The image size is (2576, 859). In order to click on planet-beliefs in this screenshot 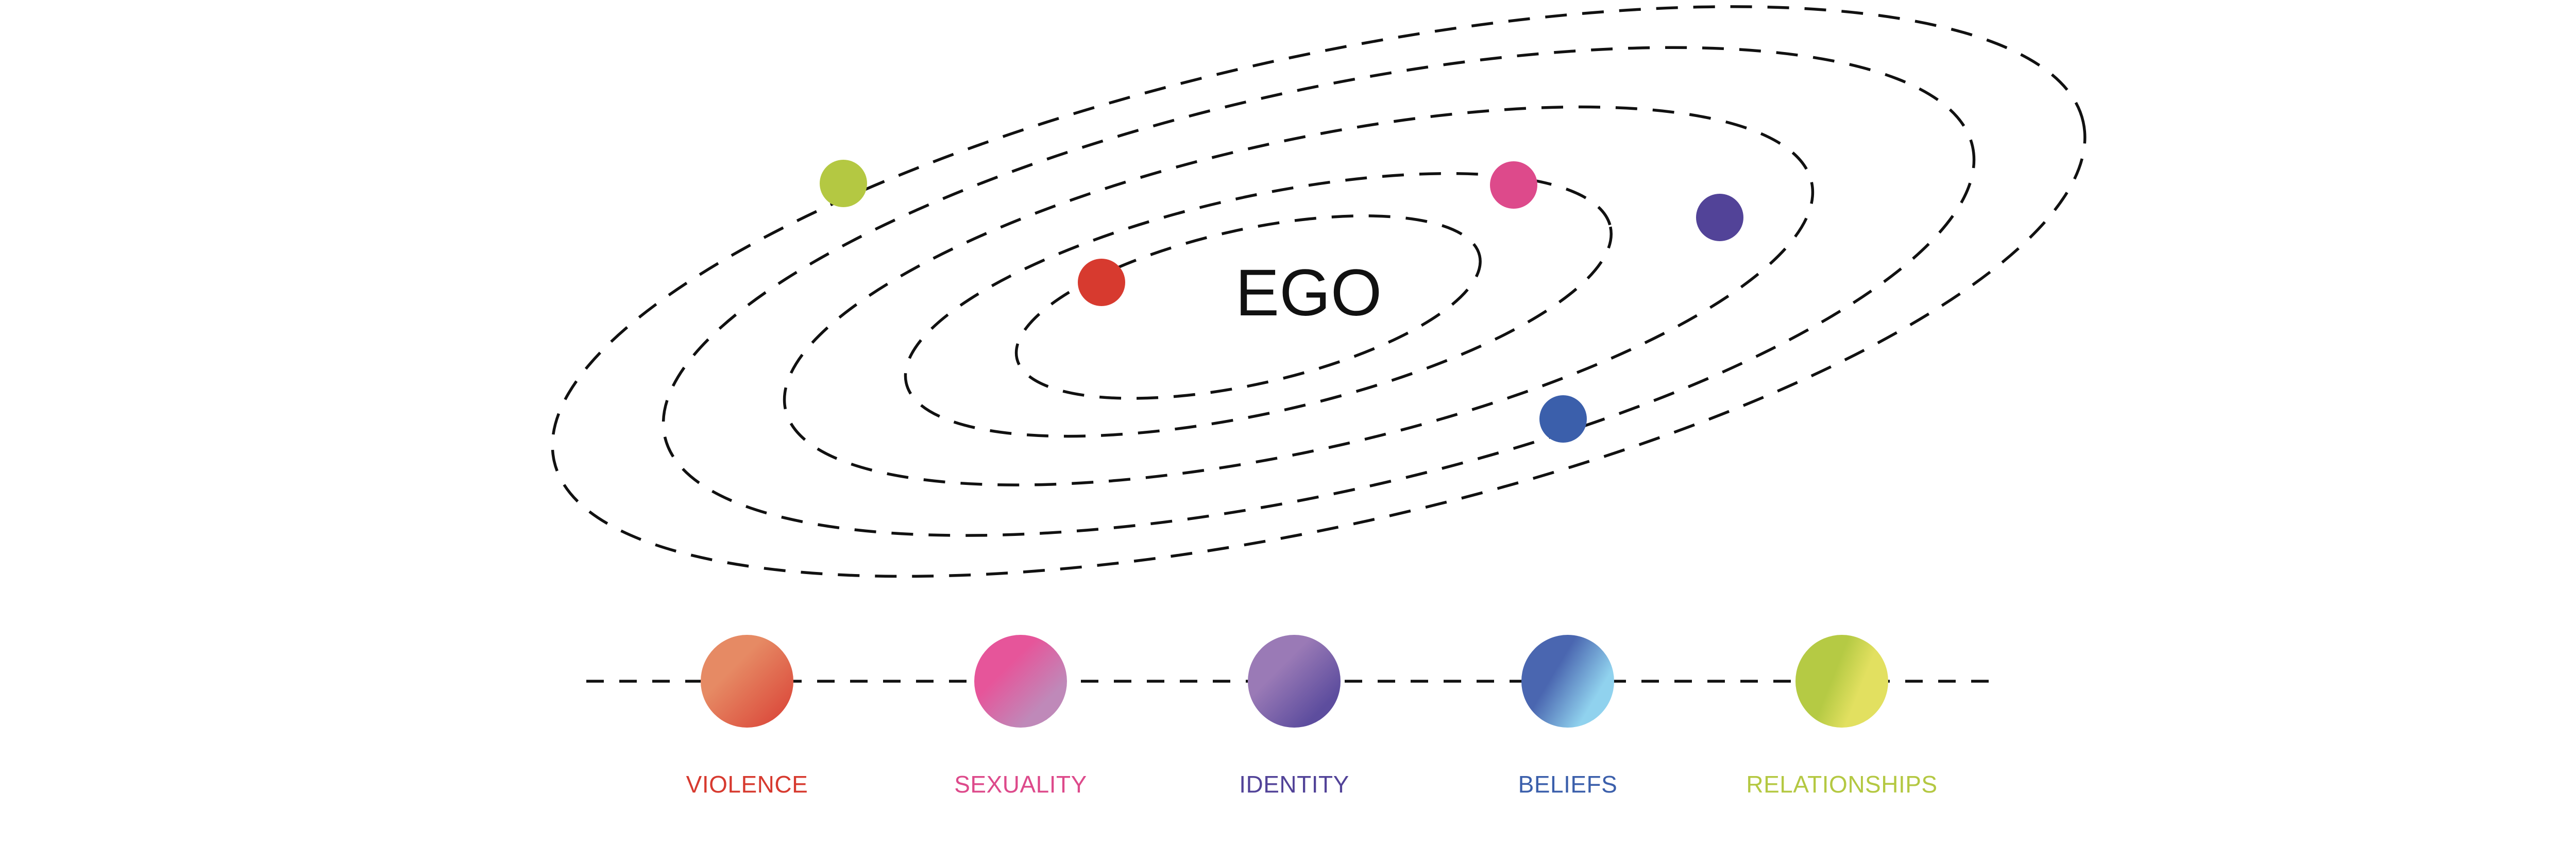, I will do `click(1563, 419)`.